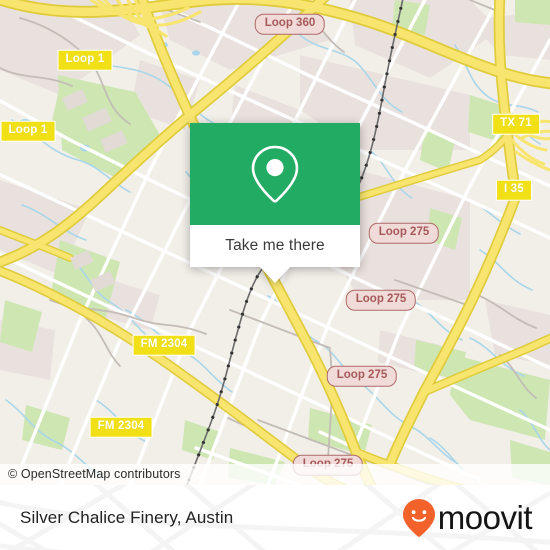 This screenshot has height=550, width=550. Describe the element at coordinates (164, 345) in the screenshot. I see `road-label-fm-2304-a: FM 2304` at that location.